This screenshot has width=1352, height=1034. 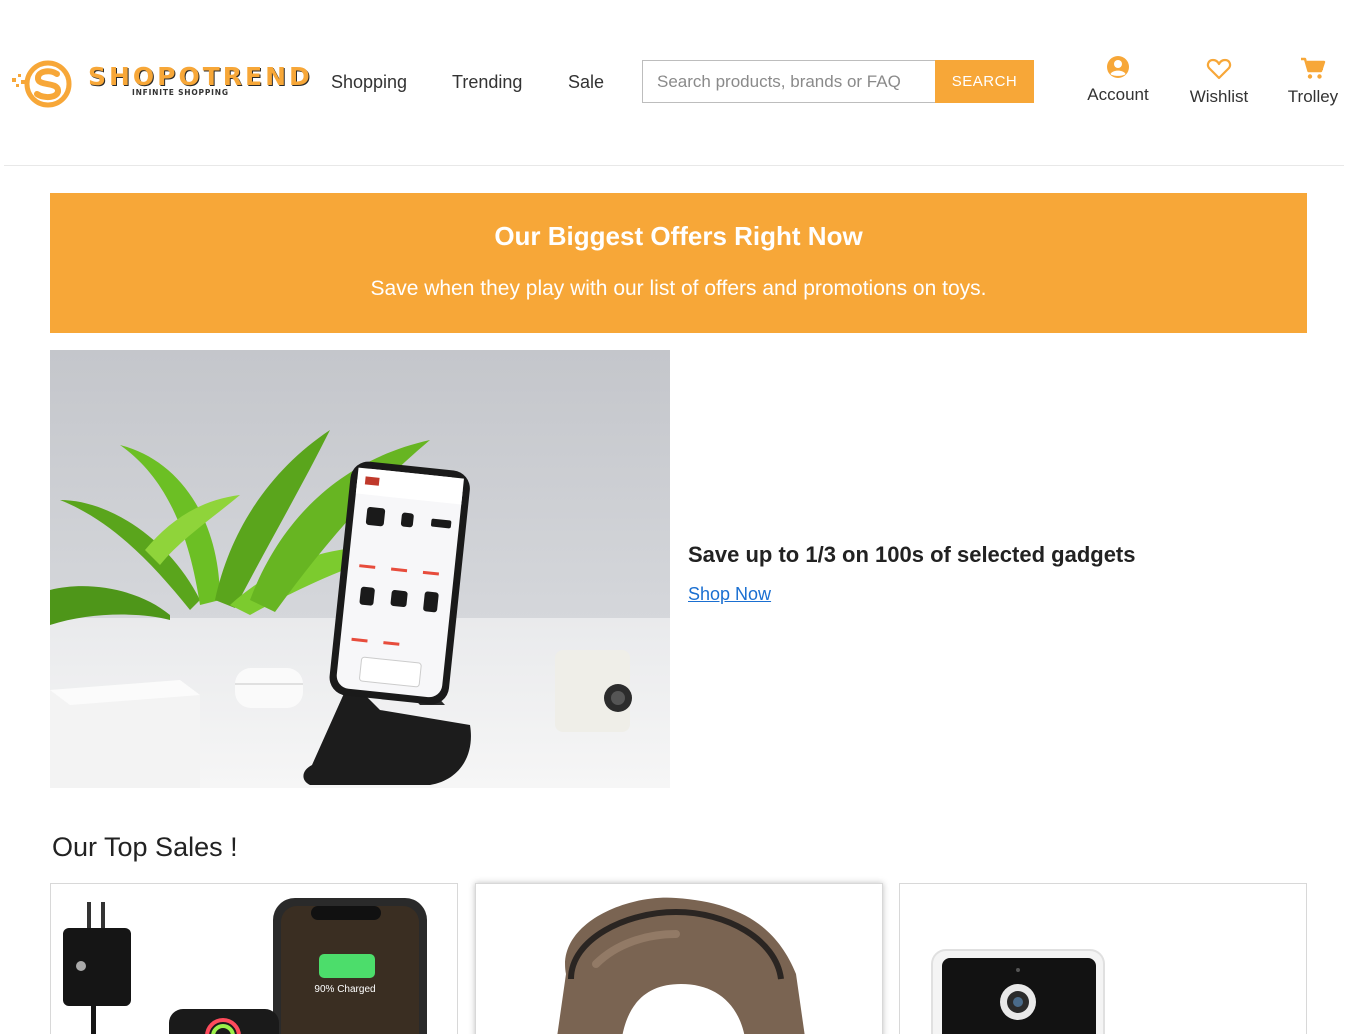 What do you see at coordinates (487, 82) in the screenshot?
I see `nav-trending: Trending` at bounding box center [487, 82].